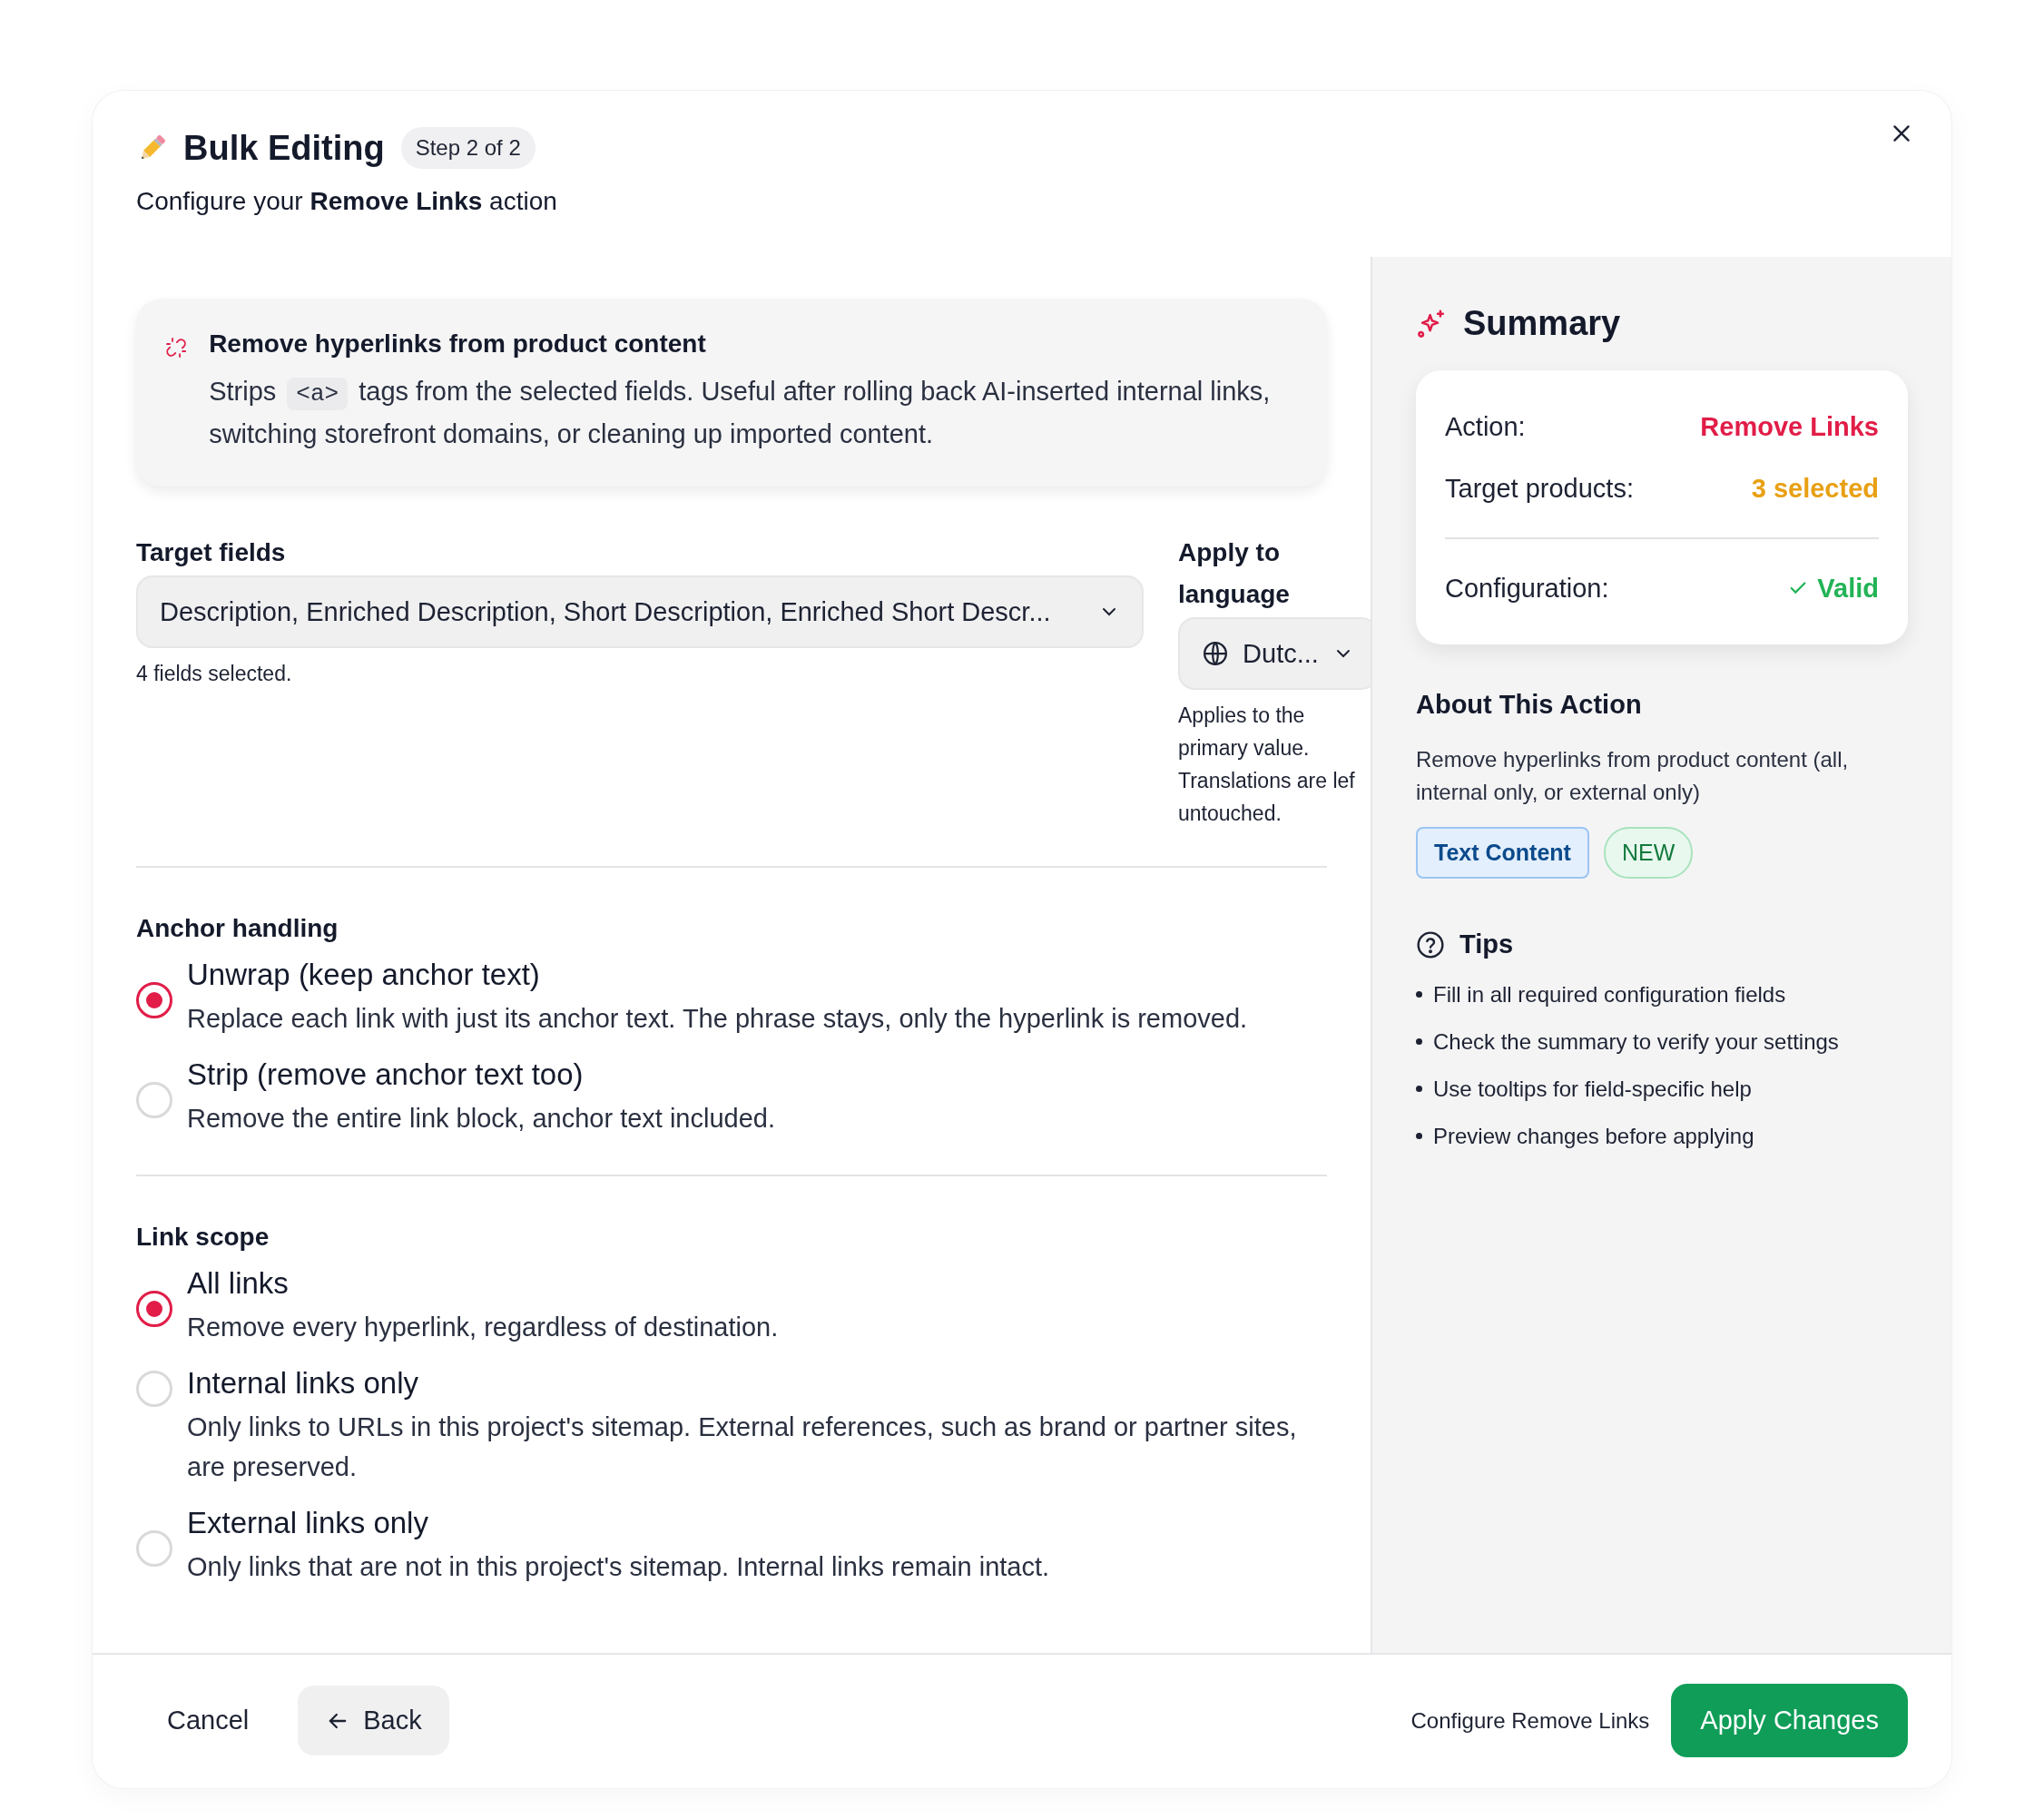 This screenshot has width=2044, height=1819. What do you see at coordinates (1502, 853) in the screenshot?
I see `category-tag: Text Content` at bounding box center [1502, 853].